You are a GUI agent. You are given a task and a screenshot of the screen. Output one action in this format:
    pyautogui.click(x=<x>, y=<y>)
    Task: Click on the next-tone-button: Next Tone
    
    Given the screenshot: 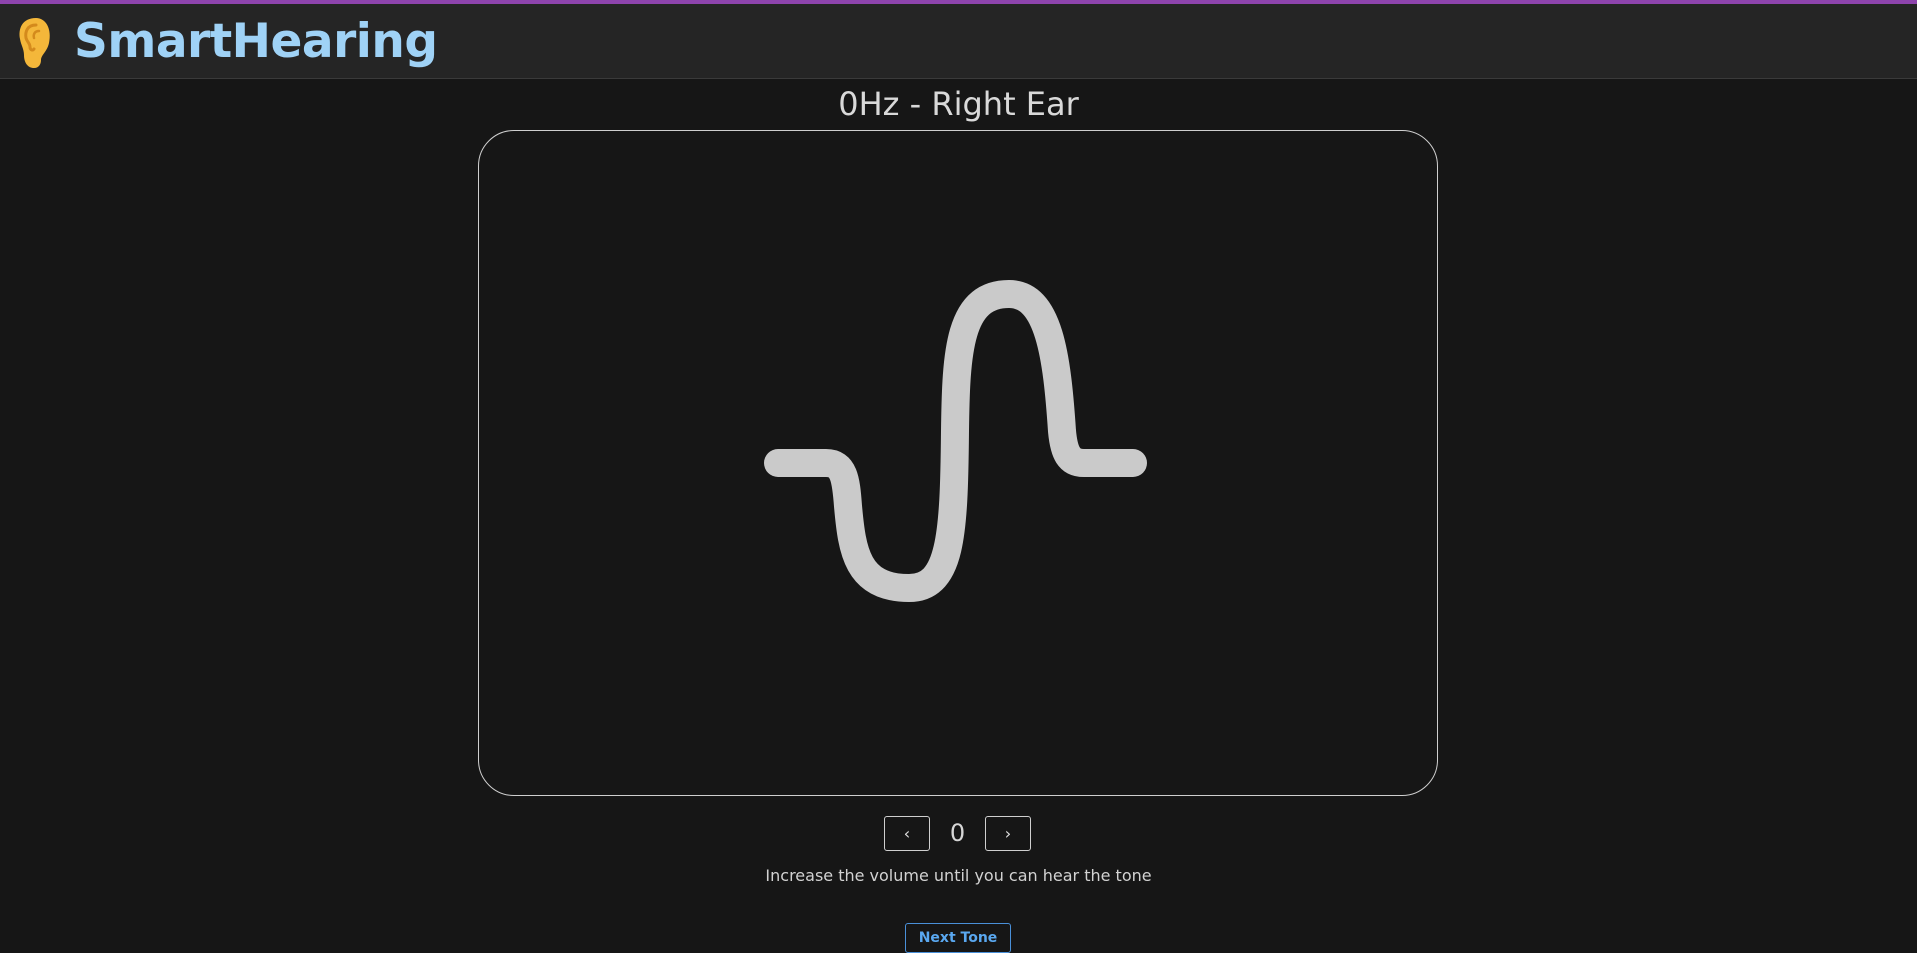 What is the action you would take?
    pyautogui.click(x=958, y=938)
    